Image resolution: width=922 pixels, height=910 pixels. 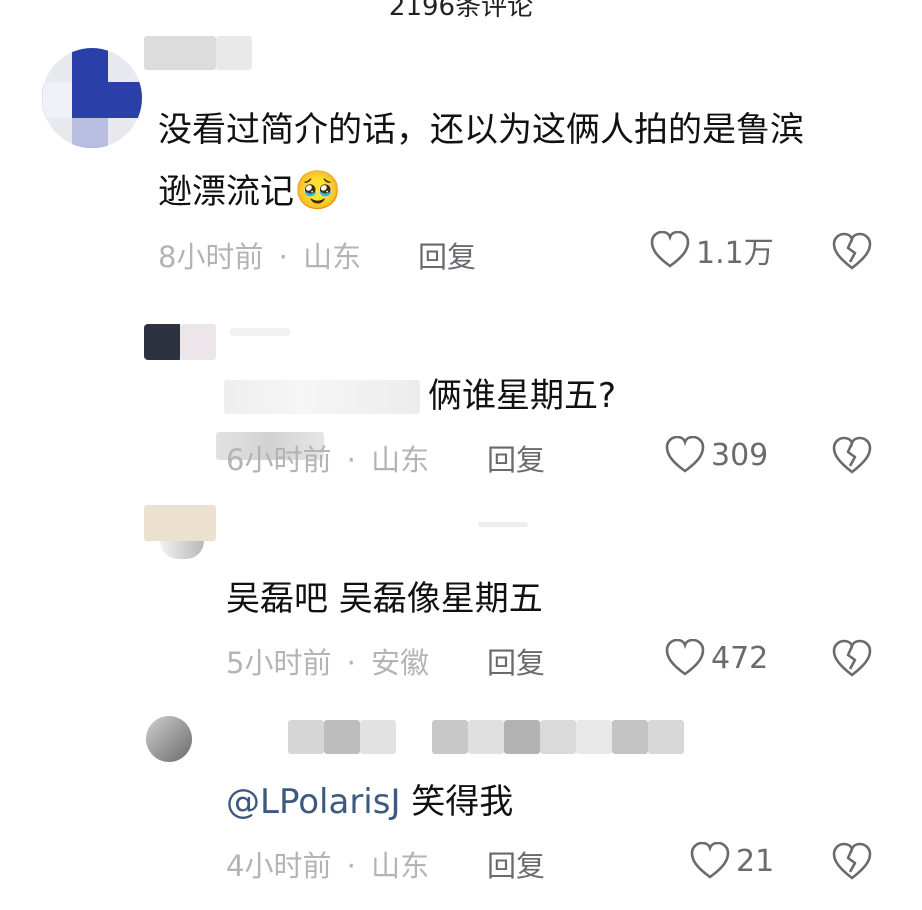 I want to click on comment-meta: 8小时前 · 山东, so click(x=259, y=255).